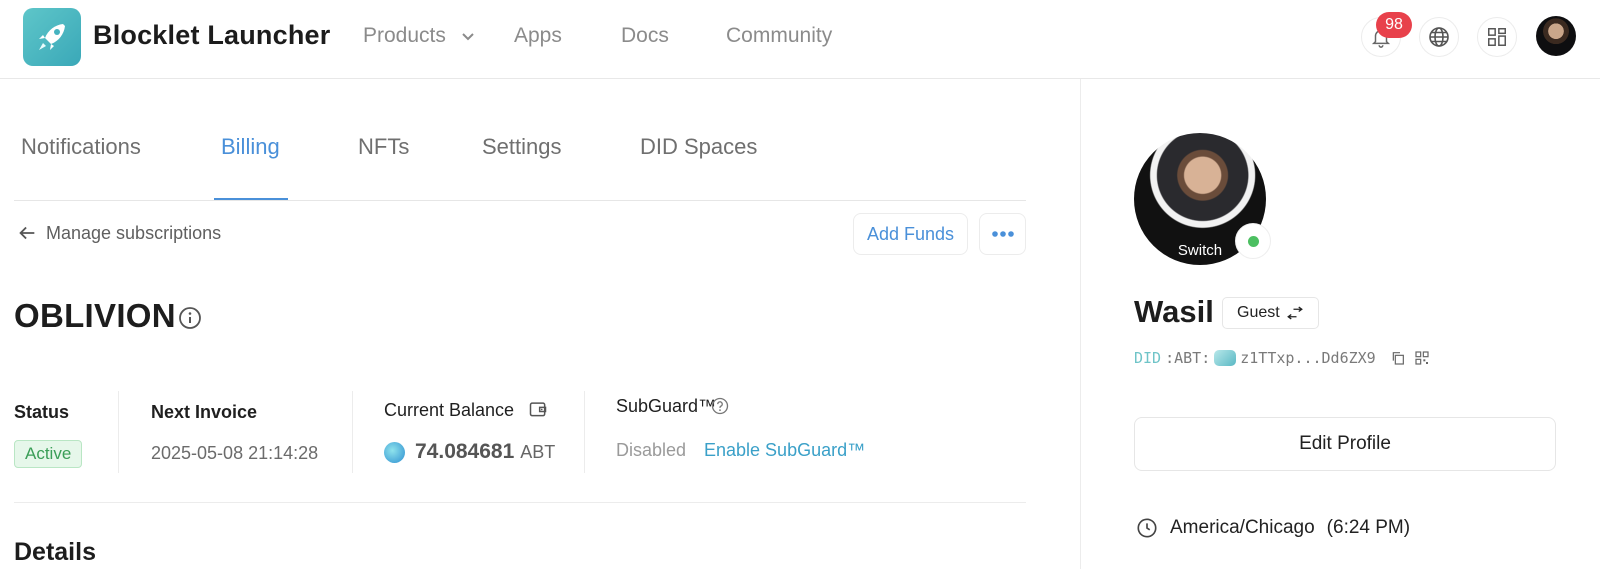 This screenshot has height=569, width=1600. Describe the element at coordinates (1294, 313) in the screenshot. I see `switch-arrows-icon` at that location.